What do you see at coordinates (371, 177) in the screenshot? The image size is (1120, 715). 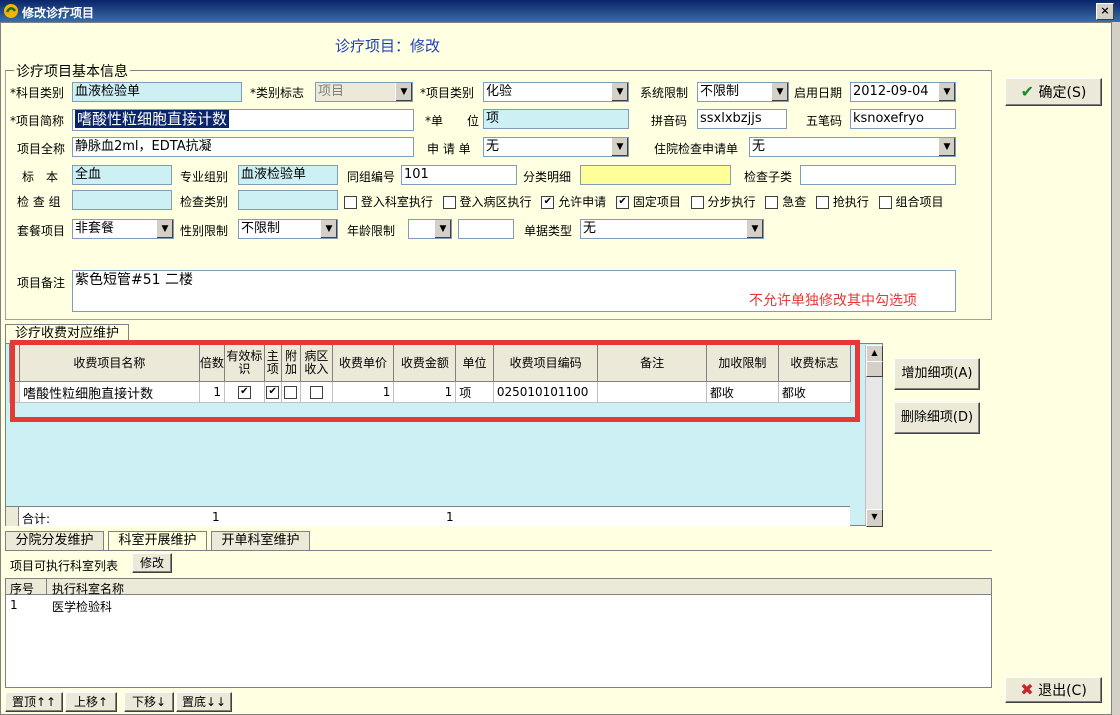 I see `same-group-label: 同组编号` at bounding box center [371, 177].